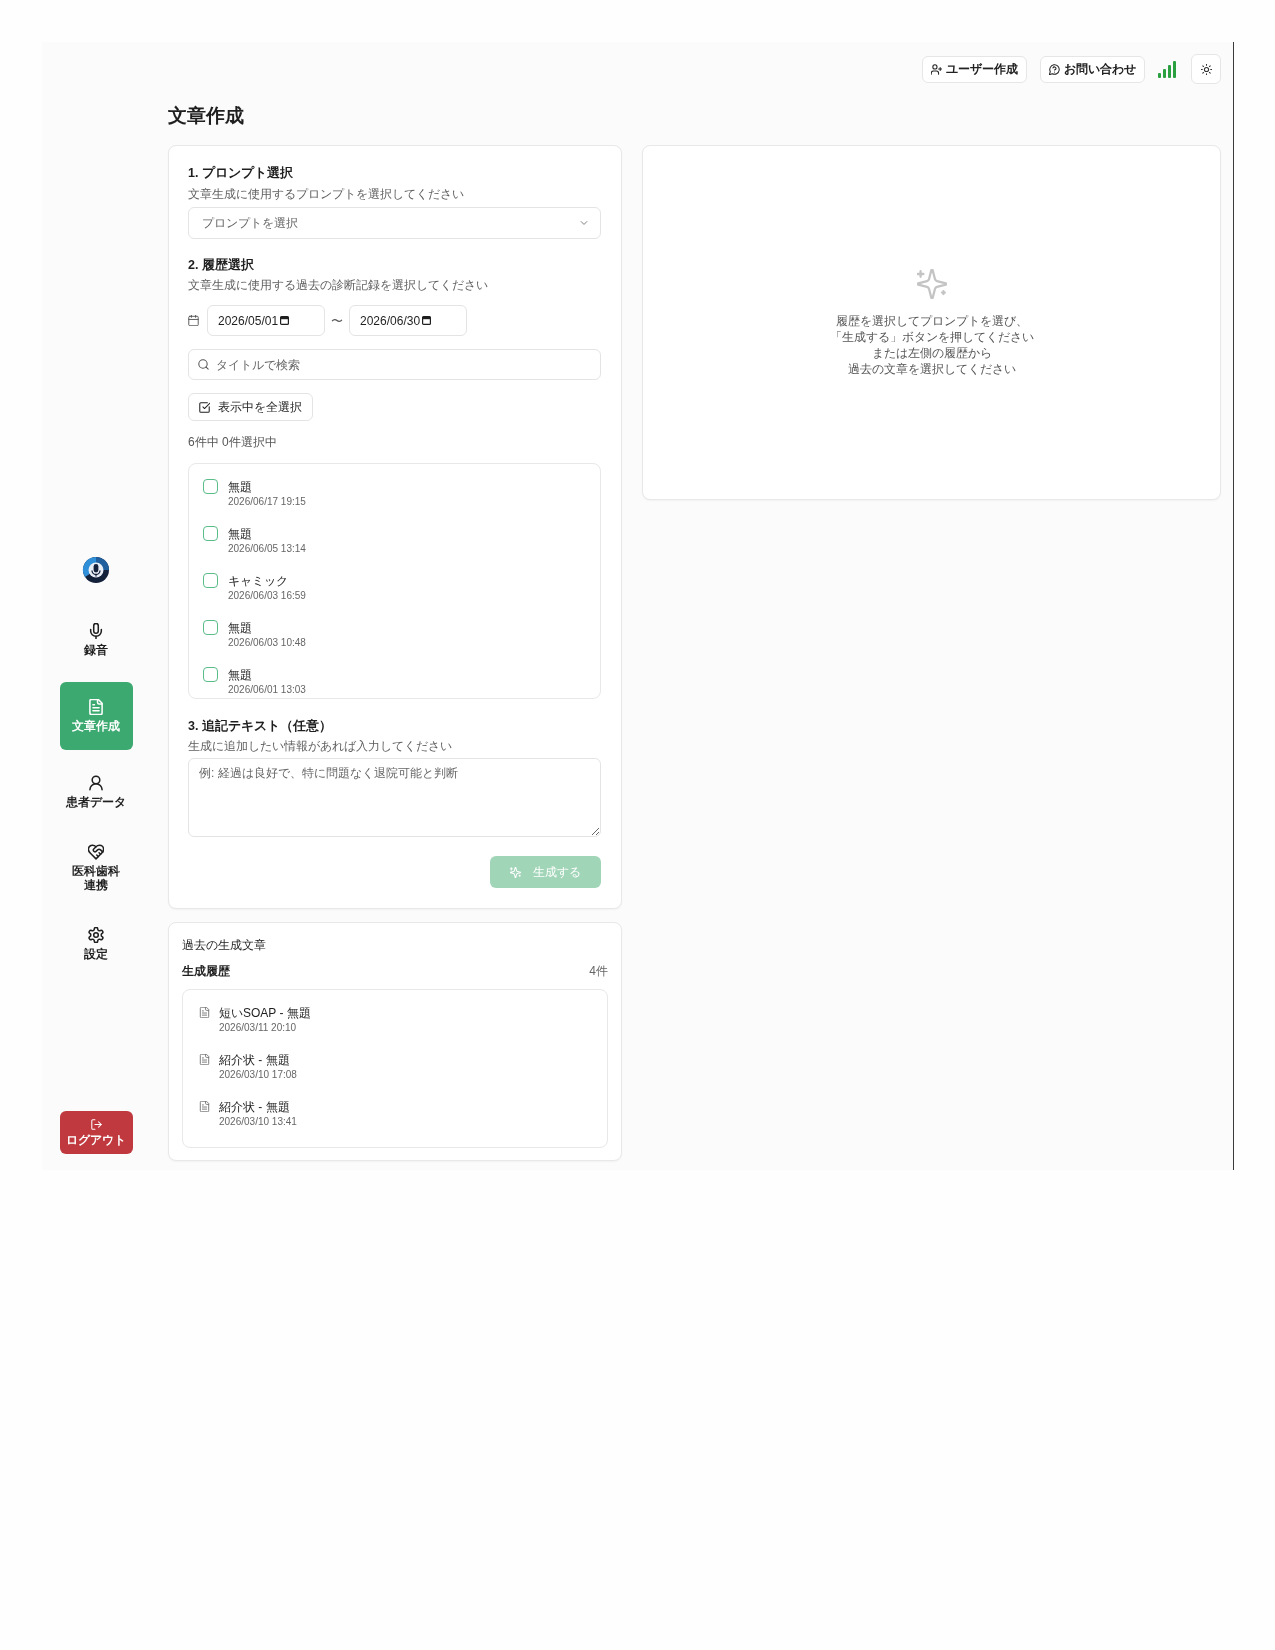 This screenshot has height=1650, width=1275. What do you see at coordinates (258, 1122) in the screenshot?
I see `history-item-date: 2026/03/10 13:41` at bounding box center [258, 1122].